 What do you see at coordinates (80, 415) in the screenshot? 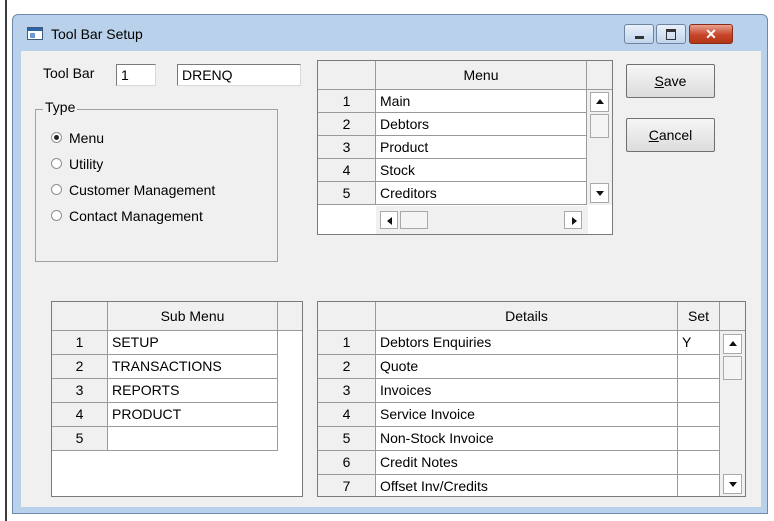
I see `submenu-row-number: 4` at bounding box center [80, 415].